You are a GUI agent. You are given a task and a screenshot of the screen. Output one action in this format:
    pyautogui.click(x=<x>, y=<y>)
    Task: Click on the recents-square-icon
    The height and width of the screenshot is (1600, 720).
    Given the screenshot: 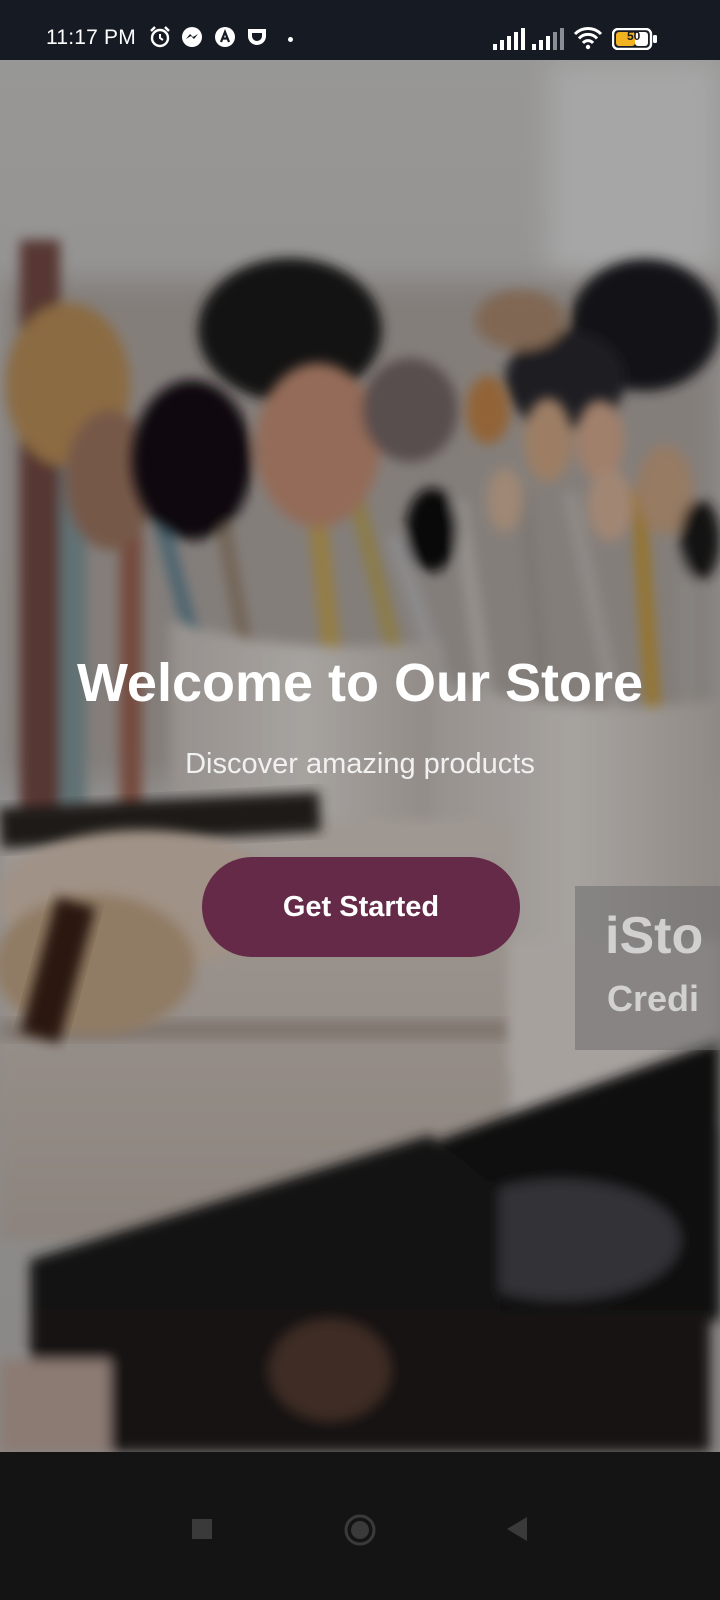 What is the action you would take?
    pyautogui.click(x=202, y=1531)
    